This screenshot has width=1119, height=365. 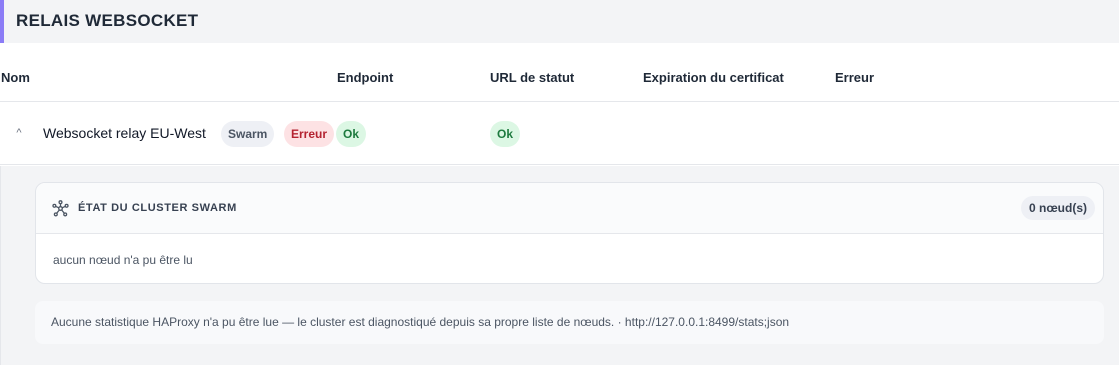 What do you see at coordinates (505, 134) in the screenshot?
I see `status-url-badge: Ok` at bounding box center [505, 134].